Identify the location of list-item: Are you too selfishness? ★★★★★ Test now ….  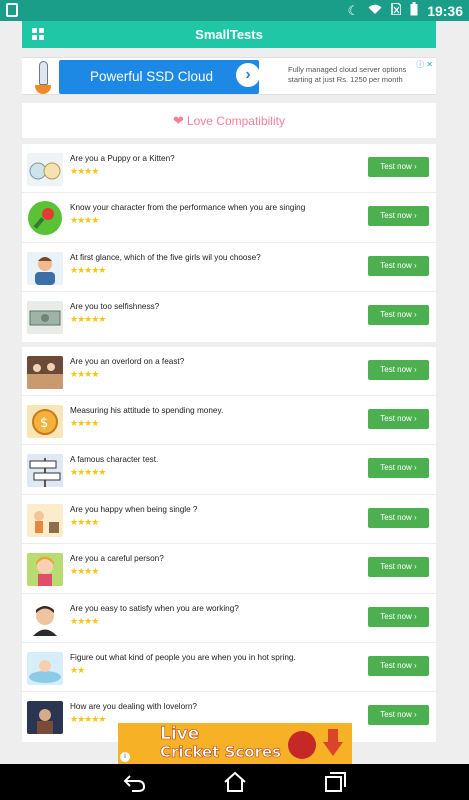
(229, 316).